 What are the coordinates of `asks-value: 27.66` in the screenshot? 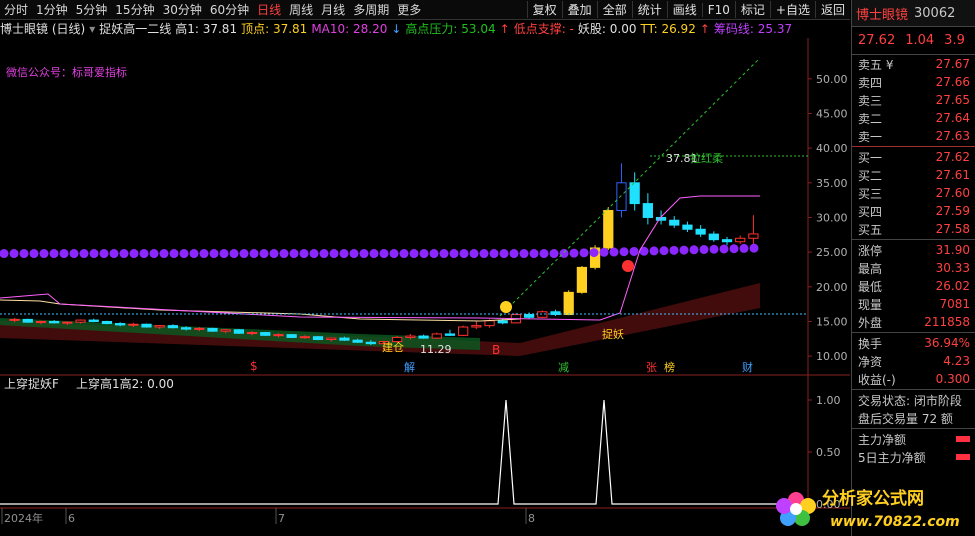 It's located at (952, 82).